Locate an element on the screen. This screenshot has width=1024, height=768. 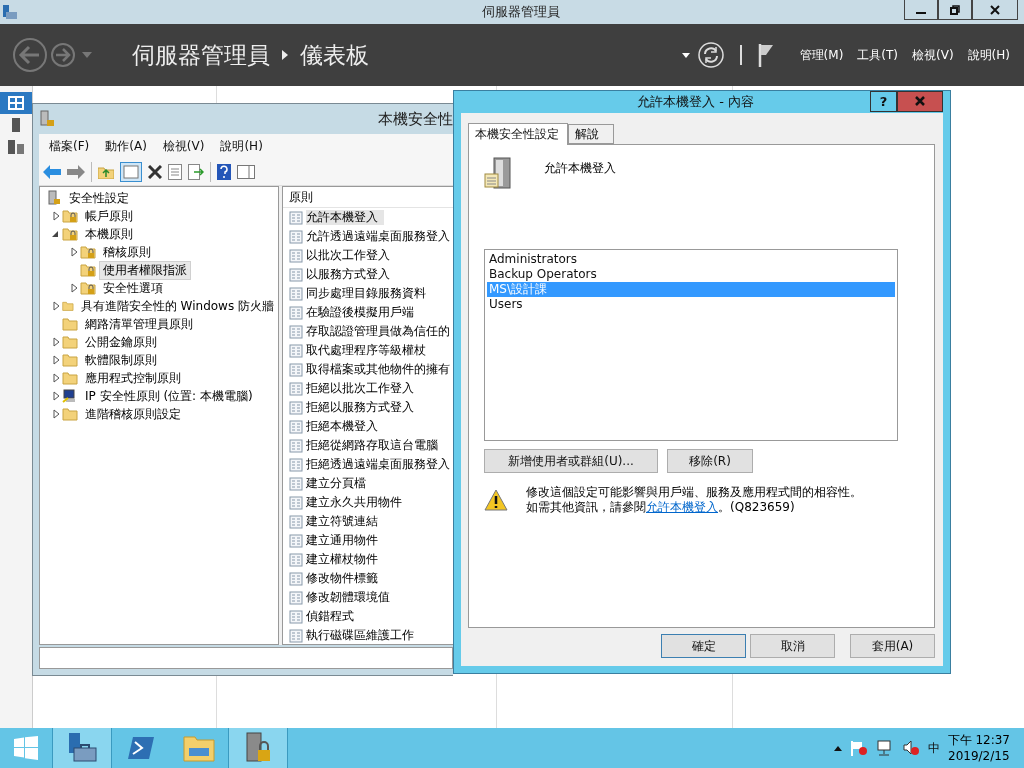
tree-item: 安全性選項 is located at coordinates (133, 288).